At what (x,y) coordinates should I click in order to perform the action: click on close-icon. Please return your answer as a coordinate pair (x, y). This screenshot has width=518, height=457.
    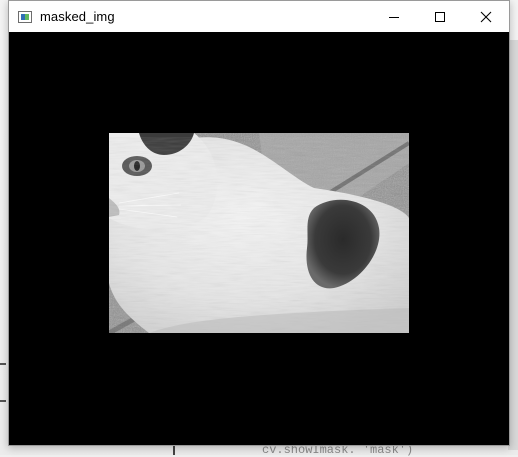
    Looking at the image, I should click on (486, 16).